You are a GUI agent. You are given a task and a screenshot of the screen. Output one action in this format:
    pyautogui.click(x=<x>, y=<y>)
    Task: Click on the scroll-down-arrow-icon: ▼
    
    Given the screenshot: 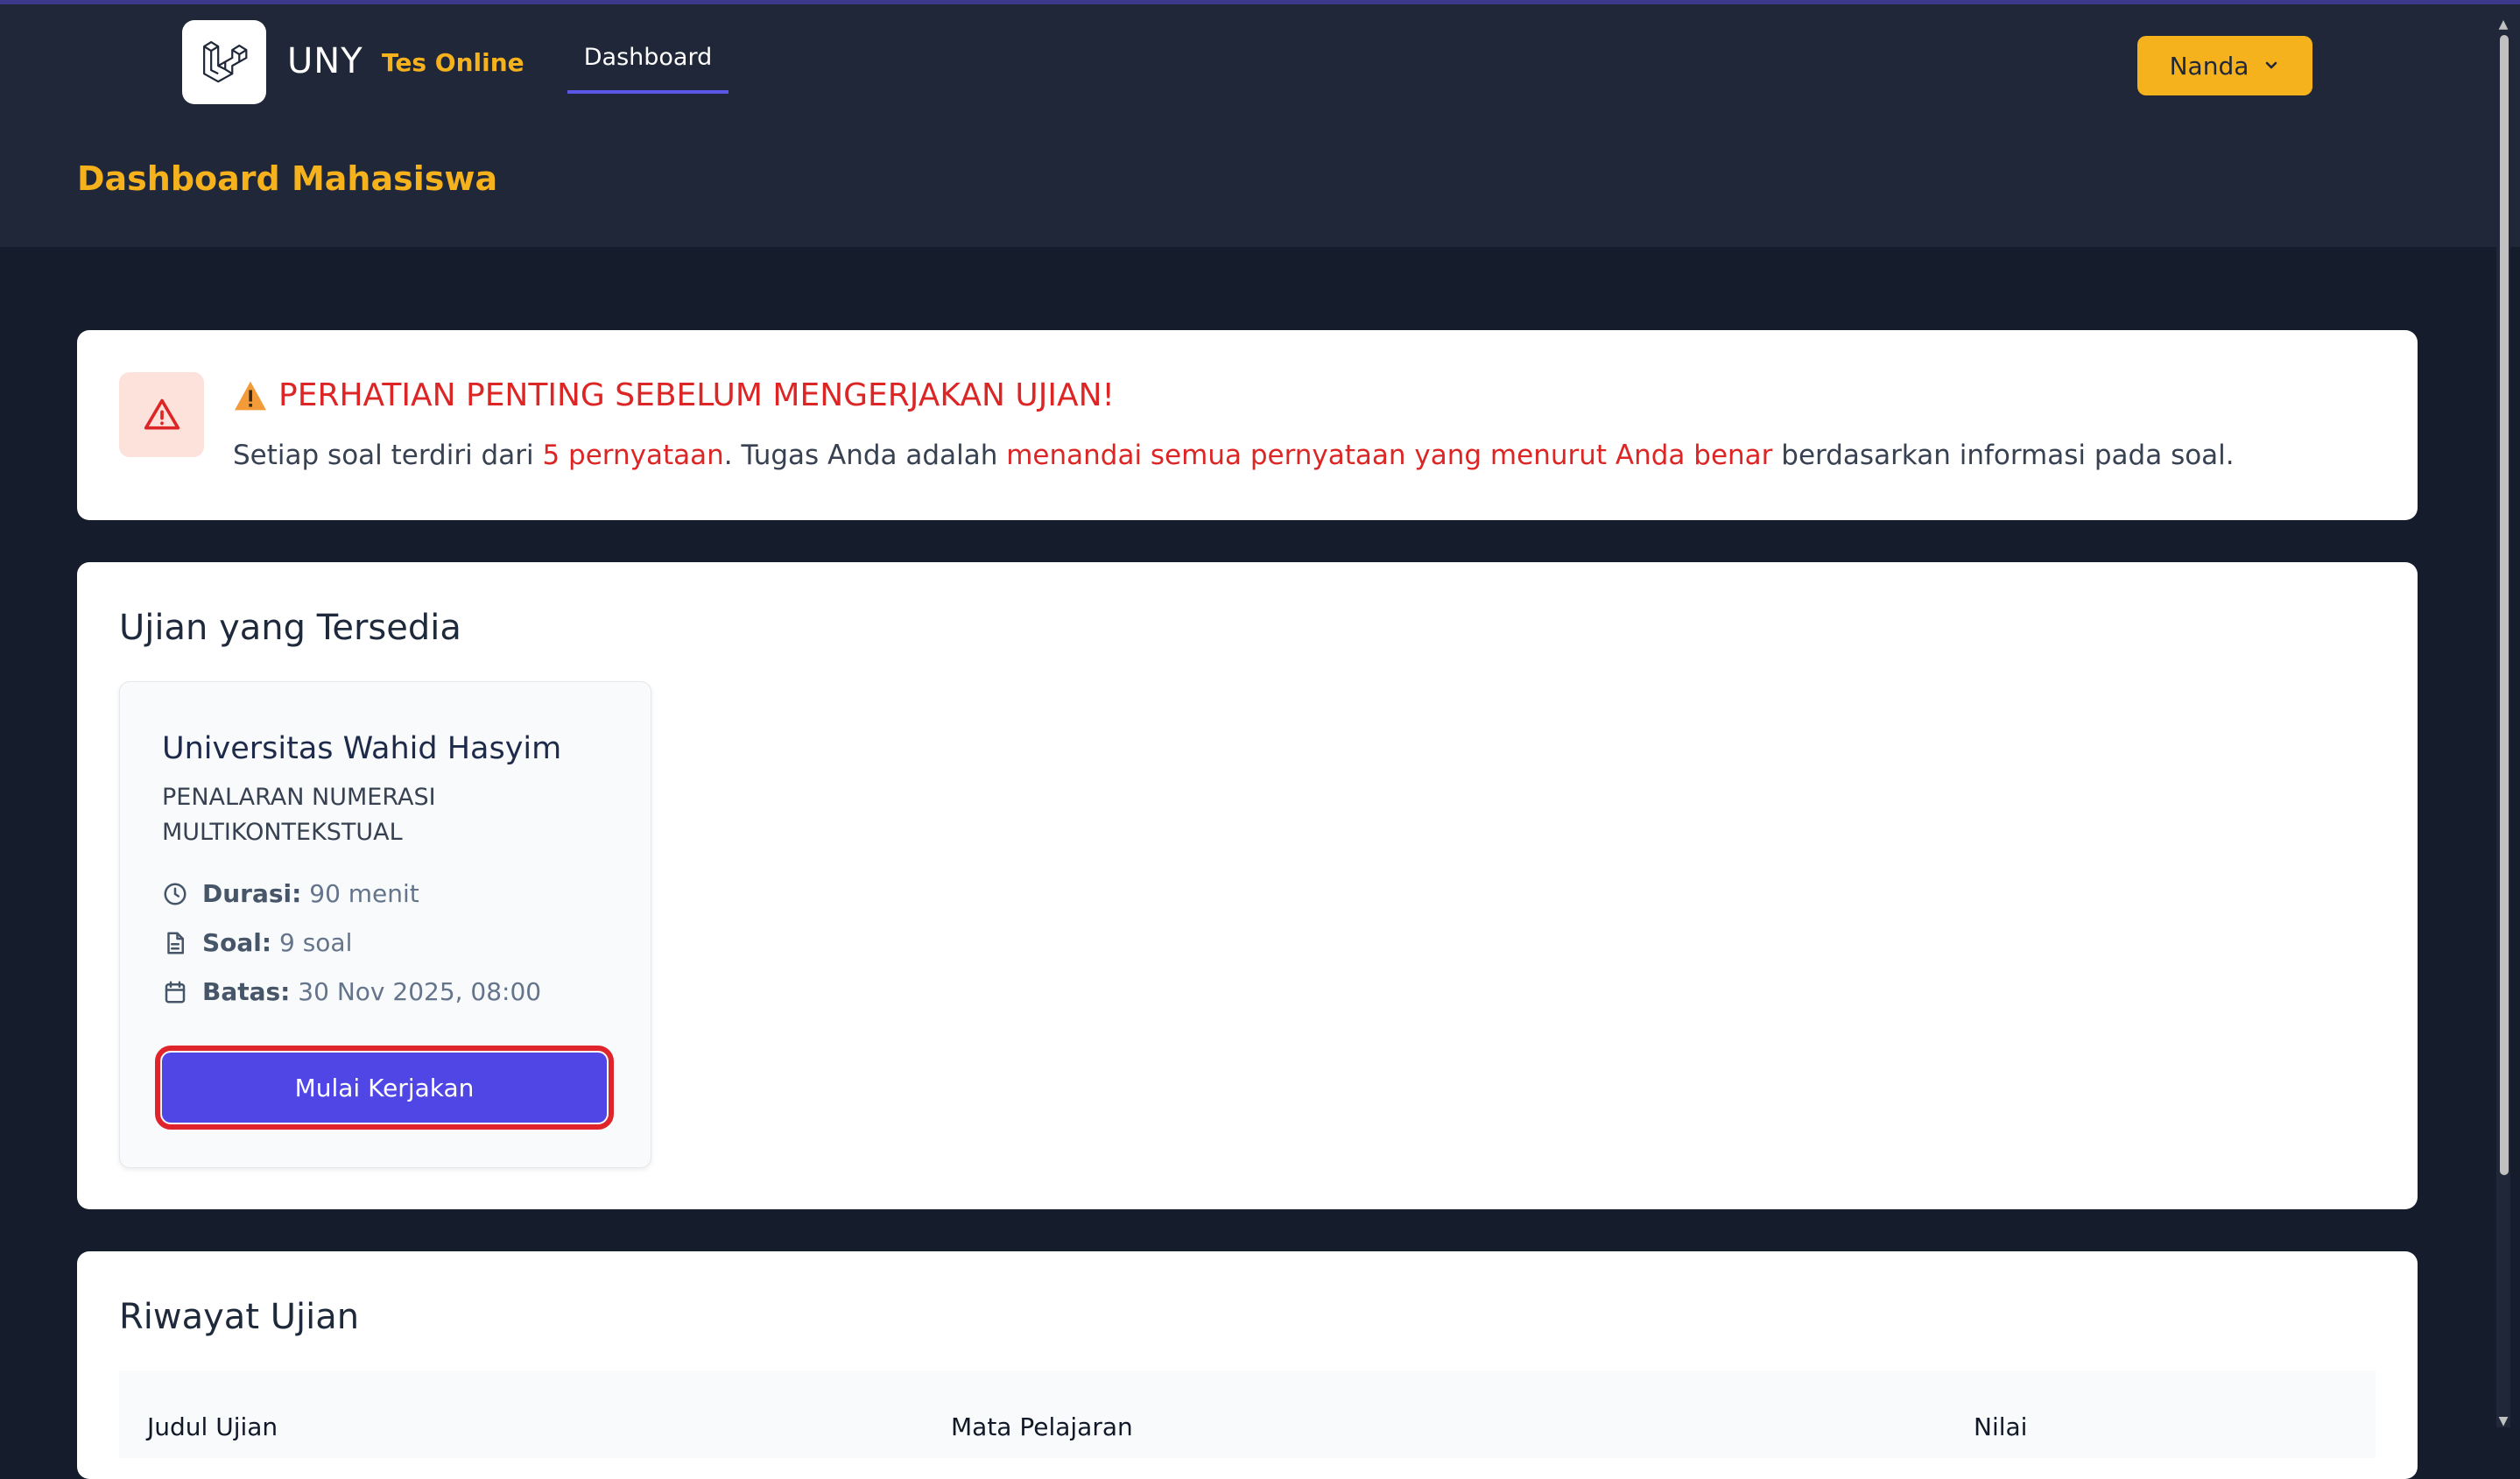 What is the action you would take?
    pyautogui.click(x=2503, y=1421)
    